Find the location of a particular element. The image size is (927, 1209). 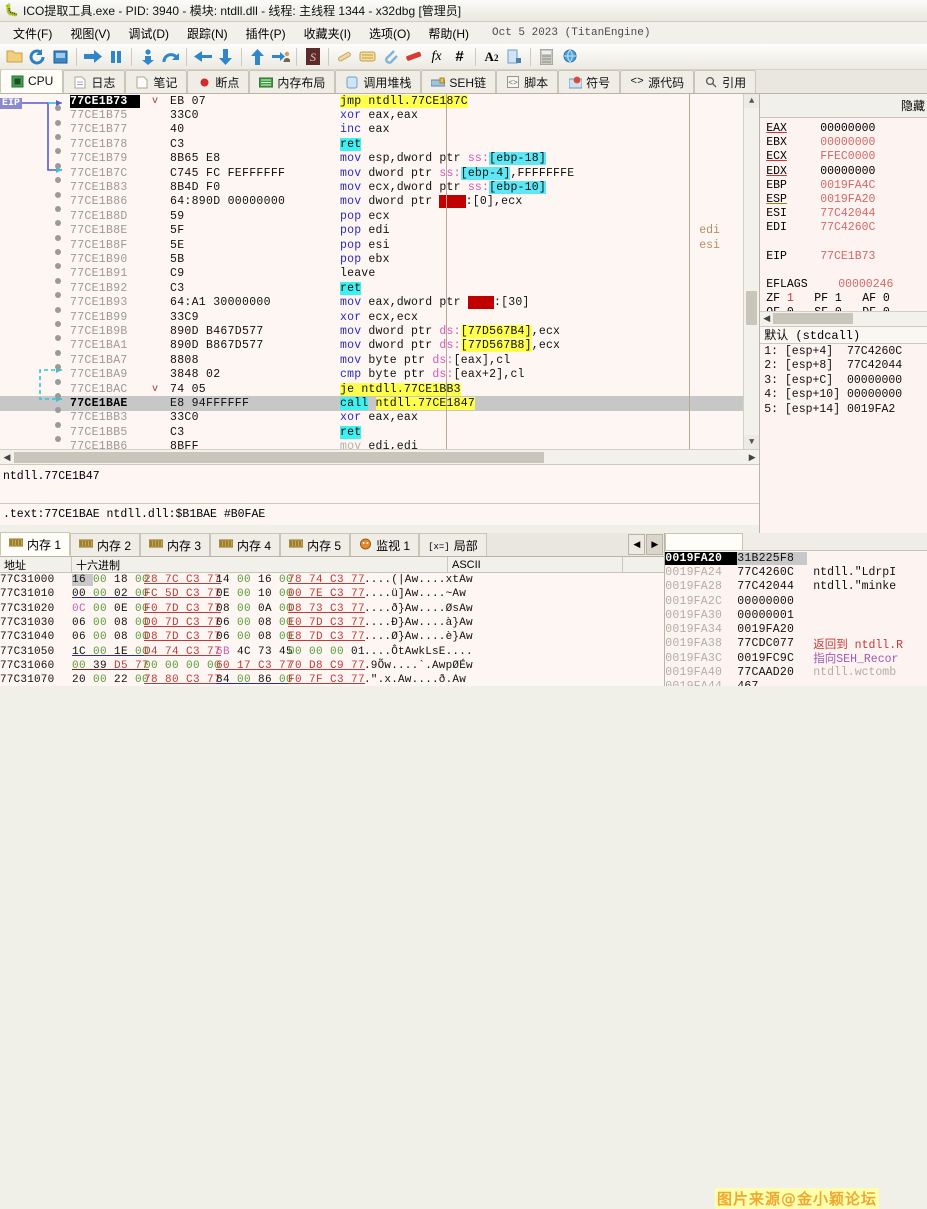

instruction-address: 77CE1BA1 is located at coordinates (105, 345).